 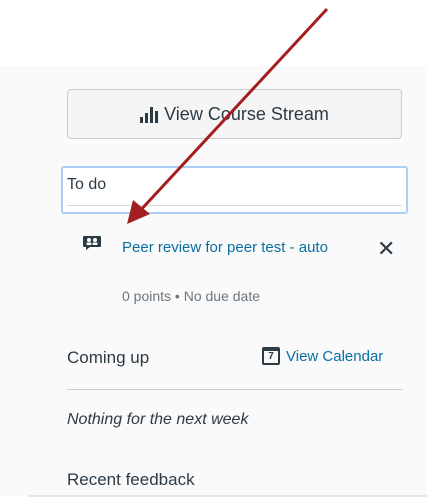 I want to click on coming-up-heading: Coming up, so click(x=108, y=357).